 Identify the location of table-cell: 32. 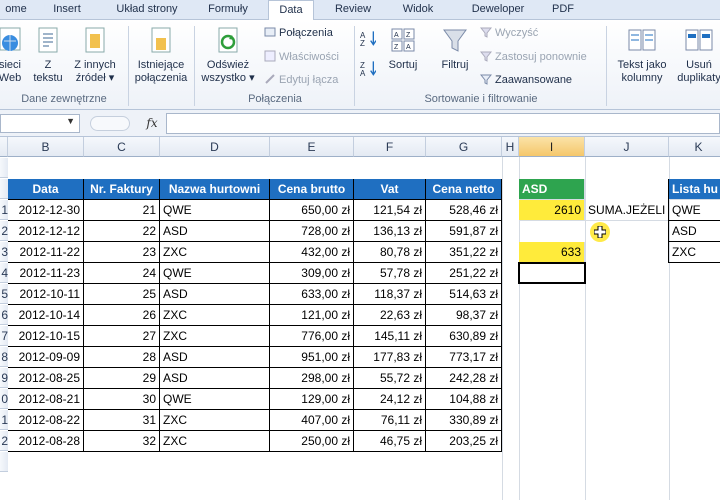
(122, 441).